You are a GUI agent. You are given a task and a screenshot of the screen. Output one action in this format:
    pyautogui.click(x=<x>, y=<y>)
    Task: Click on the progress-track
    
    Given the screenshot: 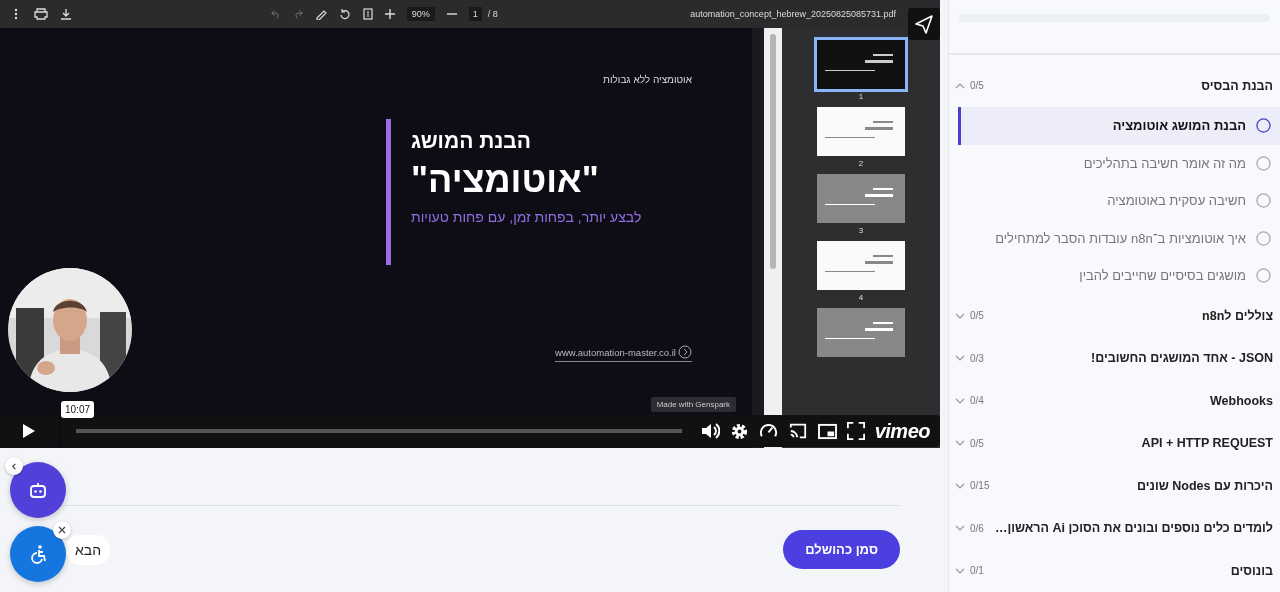 What is the action you would take?
    pyautogui.click(x=379, y=431)
    